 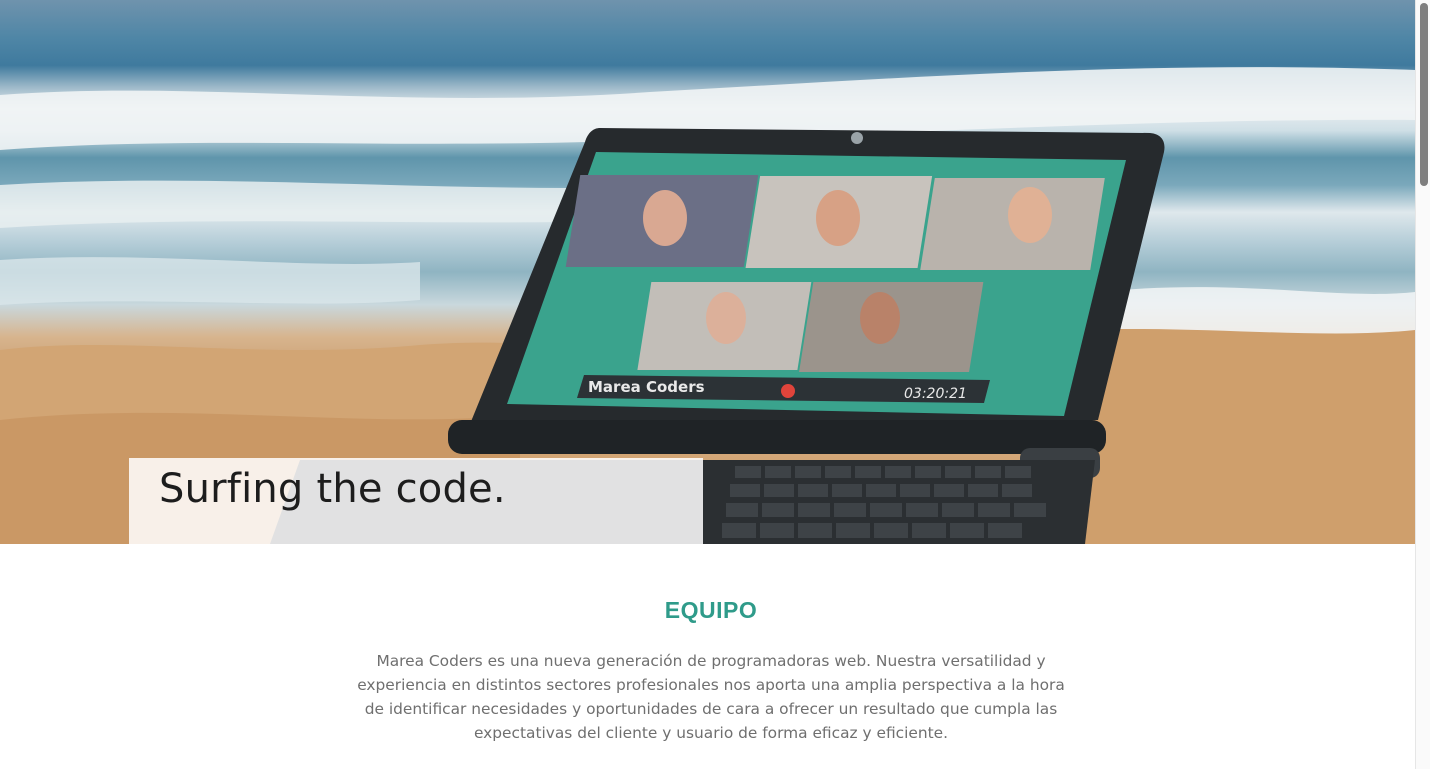 What do you see at coordinates (857, 138) in the screenshot?
I see `webcam-icon` at bounding box center [857, 138].